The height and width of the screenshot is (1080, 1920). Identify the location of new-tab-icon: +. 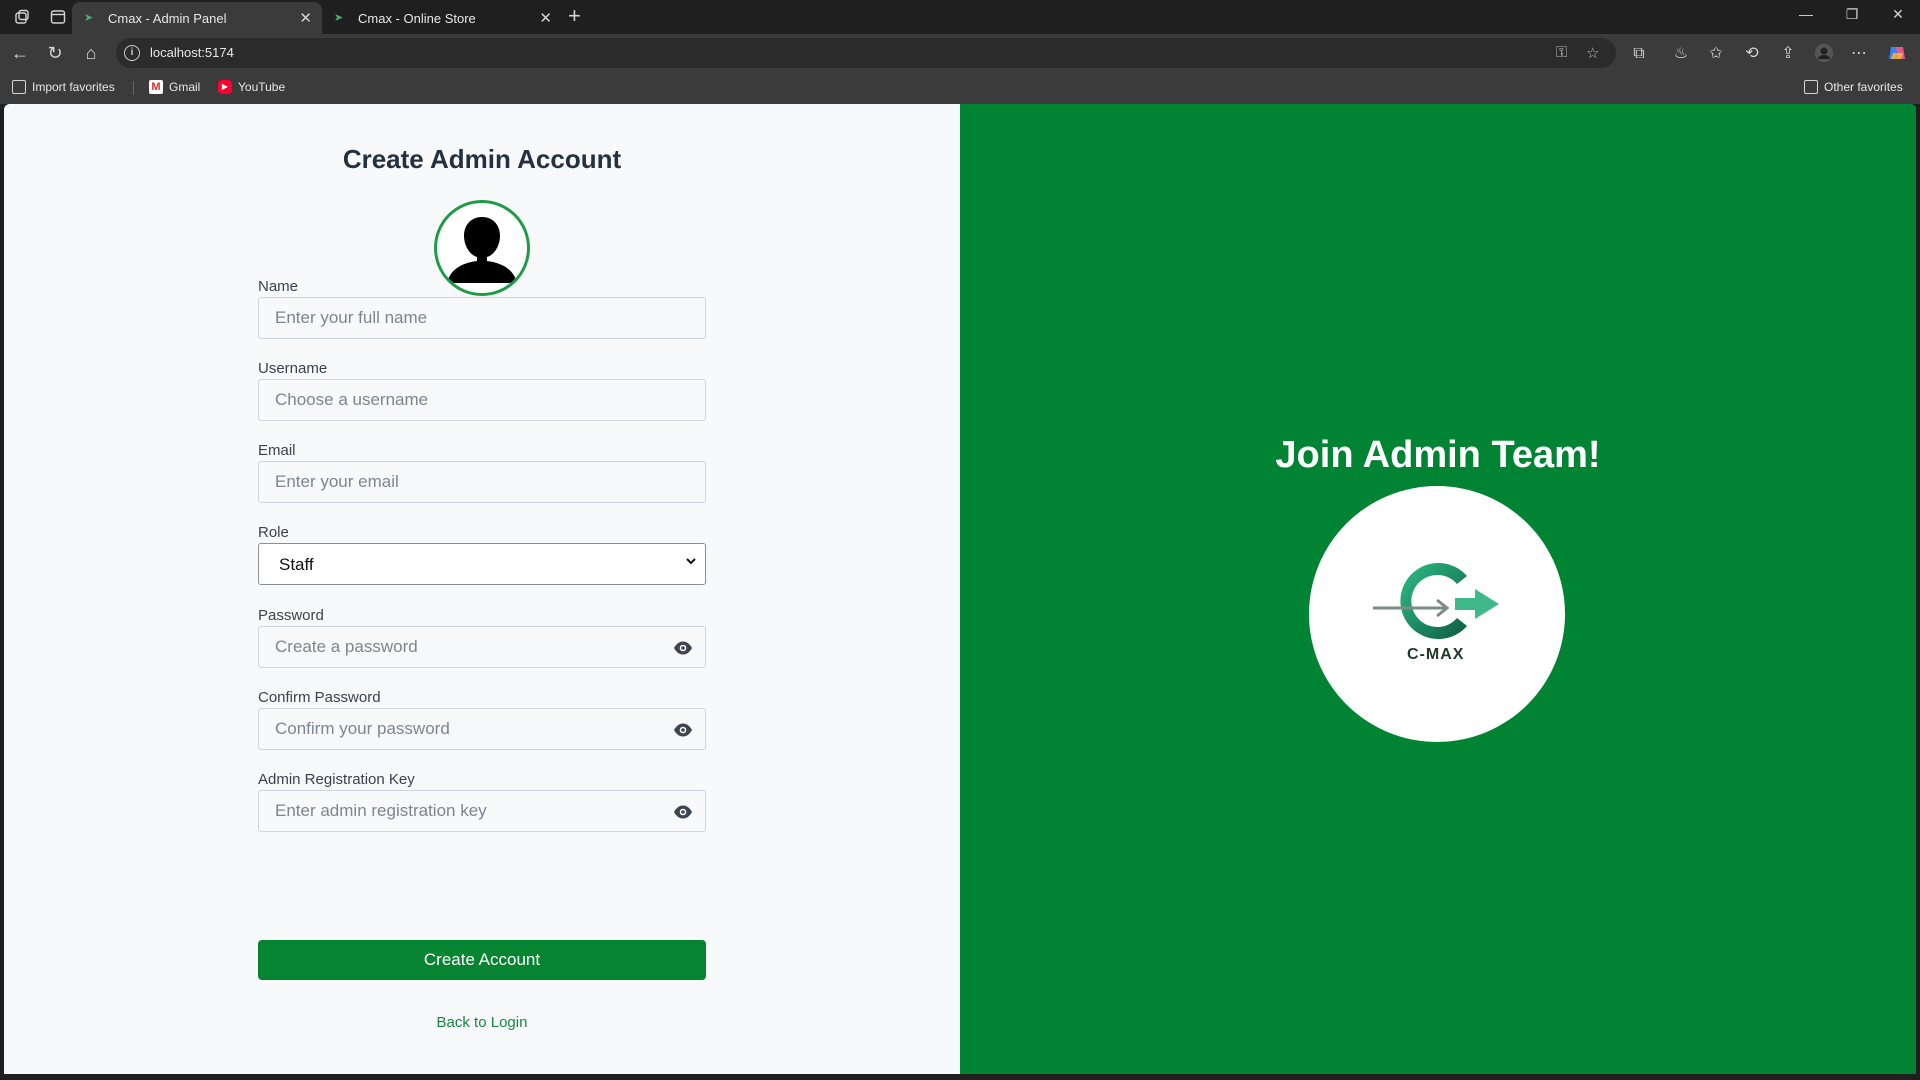
(574, 16).